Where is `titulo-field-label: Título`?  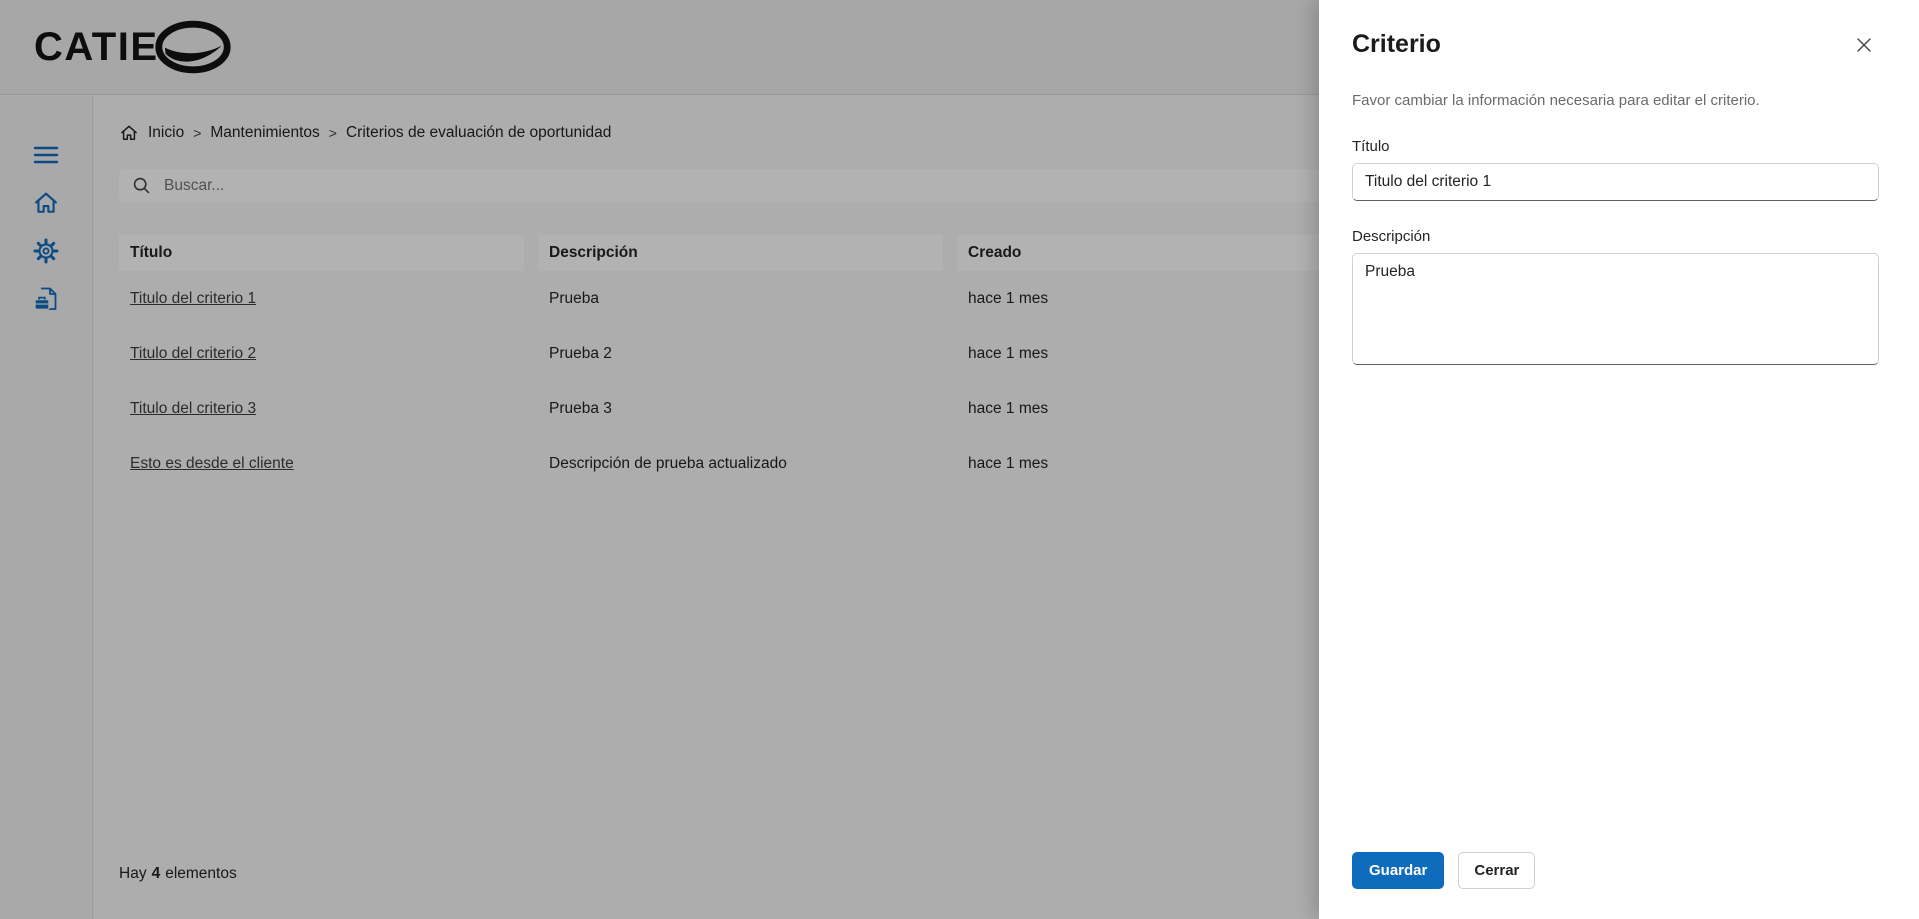 titulo-field-label: Título is located at coordinates (1371, 146).